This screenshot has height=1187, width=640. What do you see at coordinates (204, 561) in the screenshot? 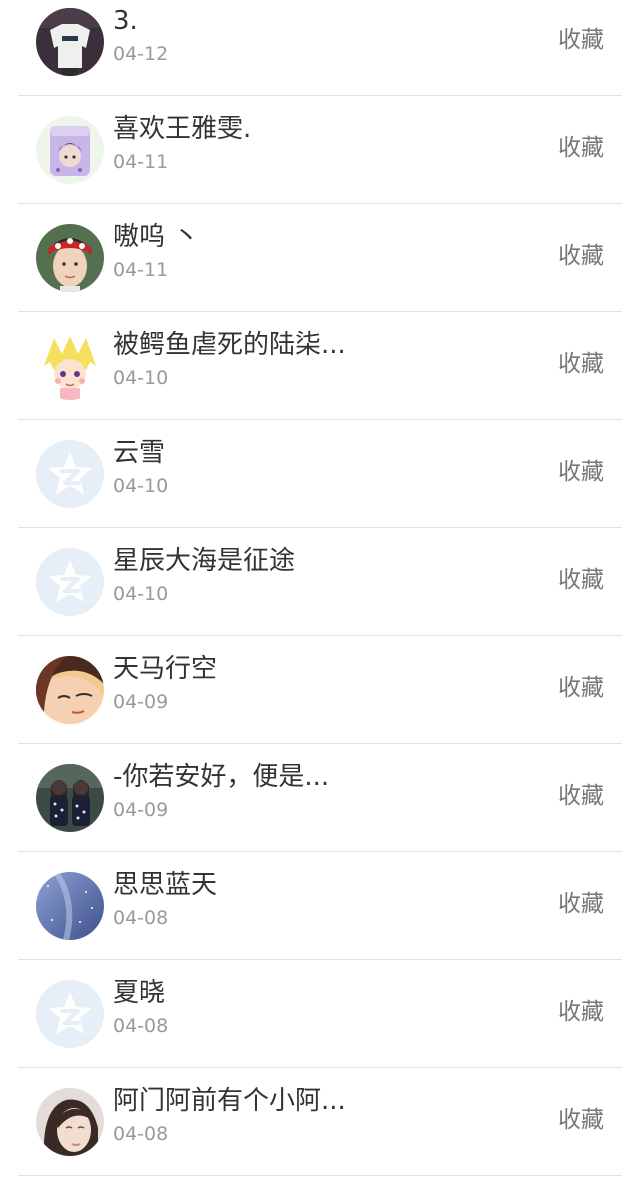
I see `contact-name: 星辰大海是征途` at bounding box center [204, 561].